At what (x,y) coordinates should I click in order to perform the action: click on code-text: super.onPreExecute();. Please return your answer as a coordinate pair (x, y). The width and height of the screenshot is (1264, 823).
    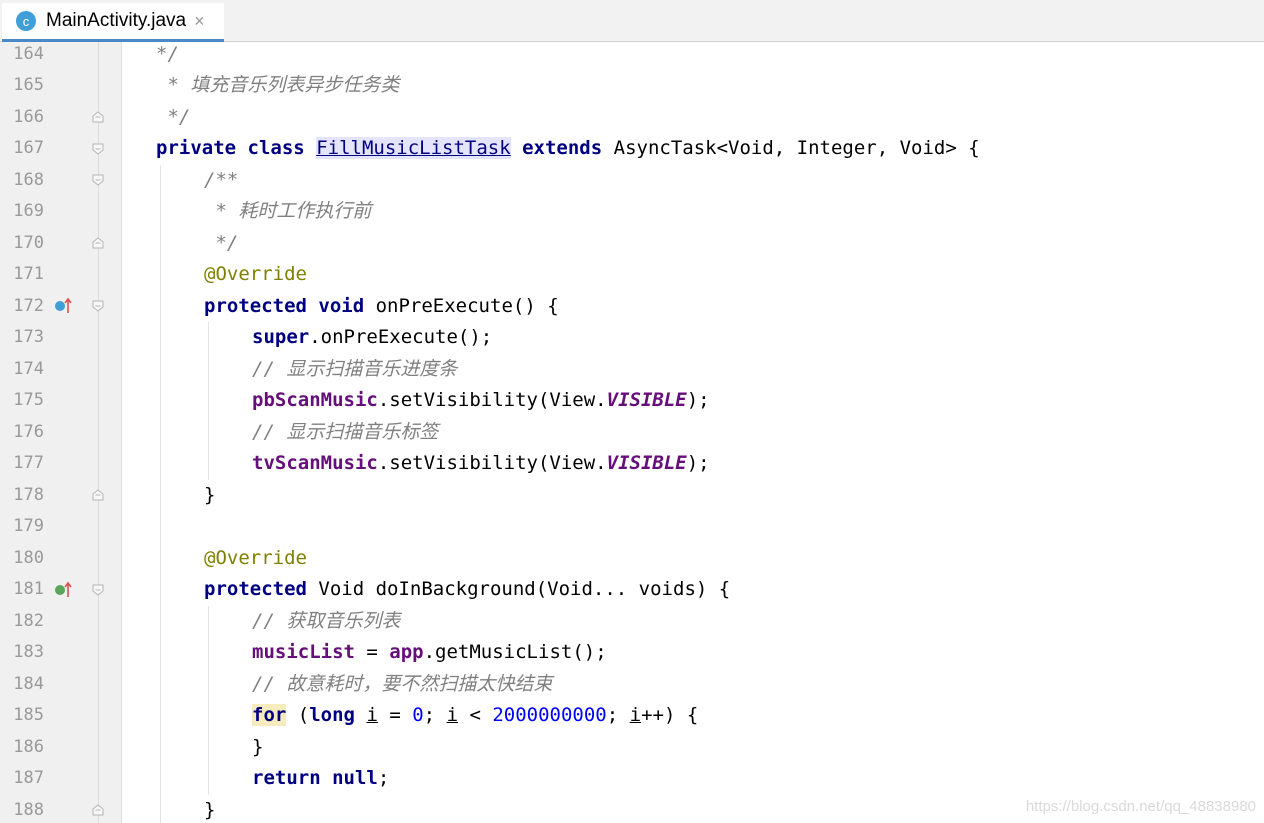
    Looking at the image, I should click on (372, 338).